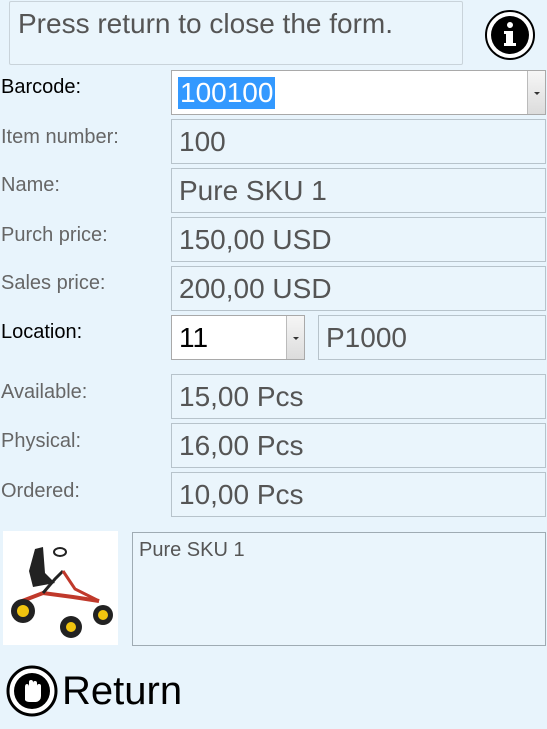 This screenshot has height=729, width=547. I want to click on location-combobox: 11, so click(238, 337).